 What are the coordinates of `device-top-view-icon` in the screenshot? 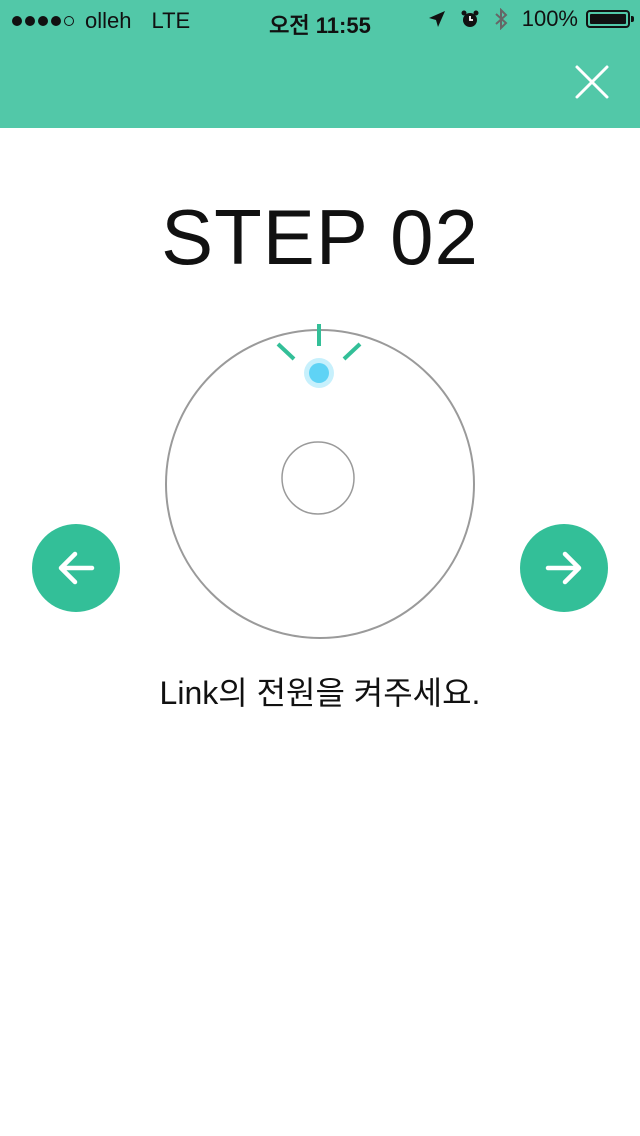 It's located at (320, 481).